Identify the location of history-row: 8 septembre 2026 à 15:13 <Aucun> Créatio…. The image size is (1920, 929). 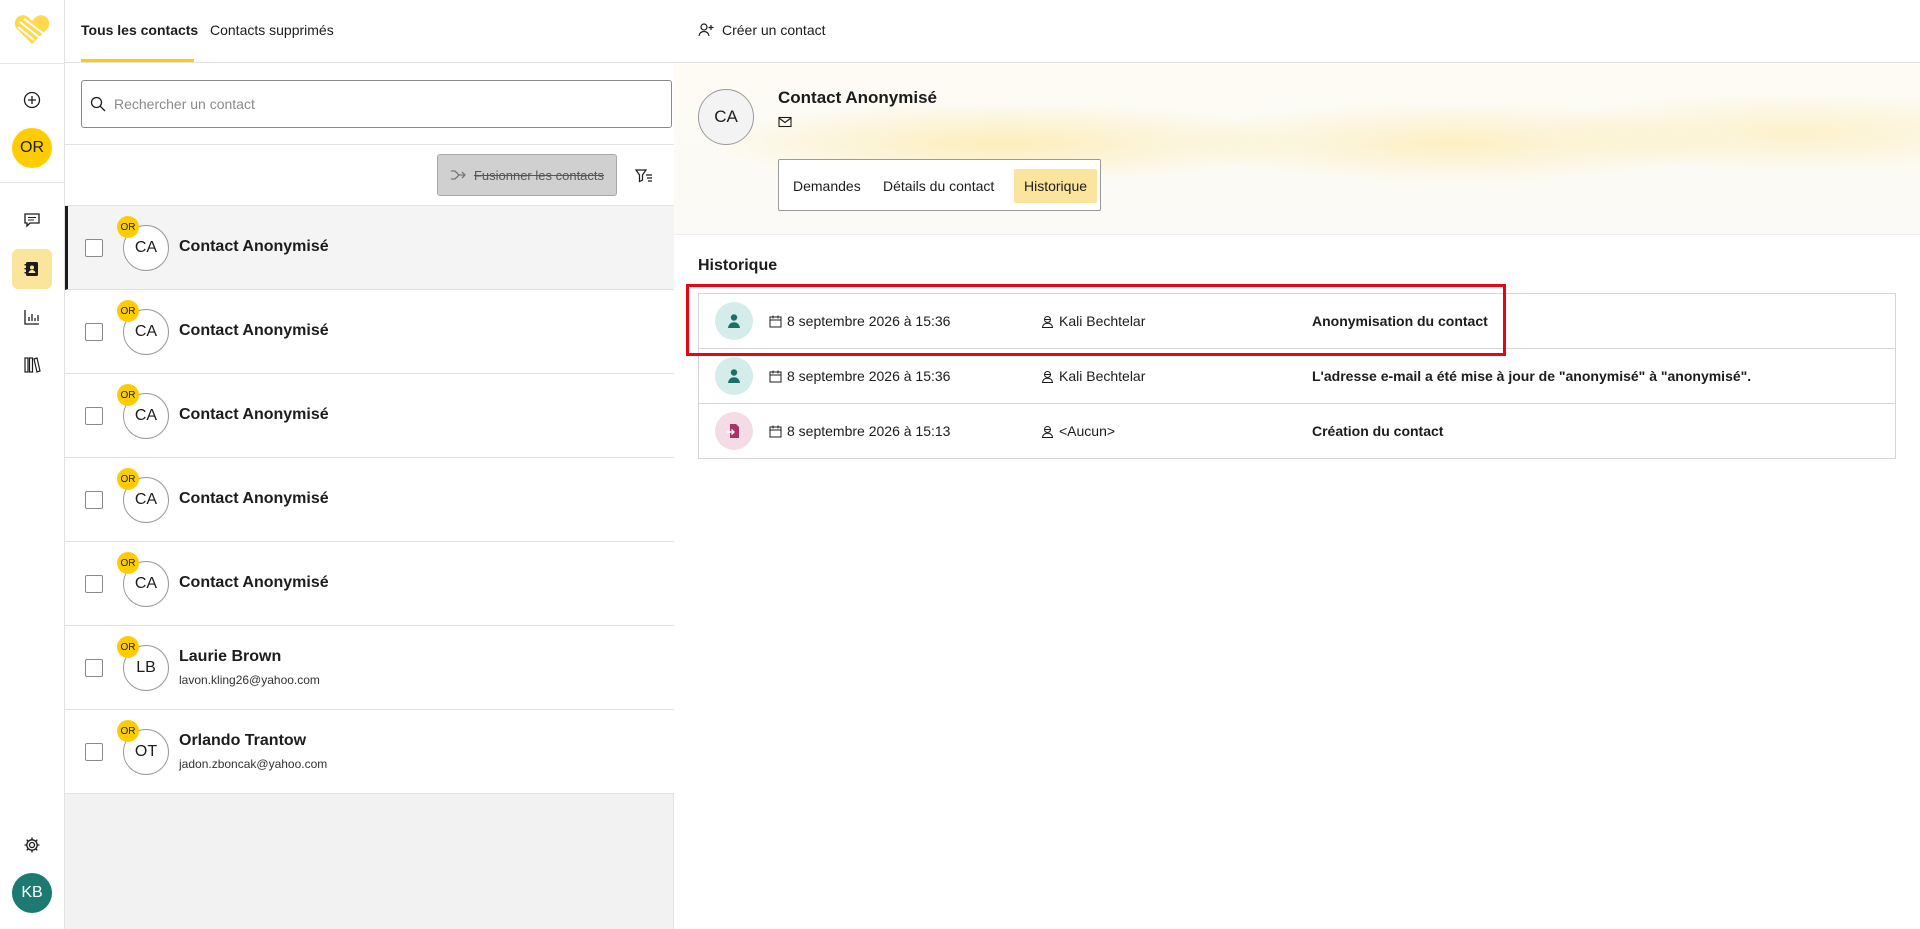
(1297, 431).